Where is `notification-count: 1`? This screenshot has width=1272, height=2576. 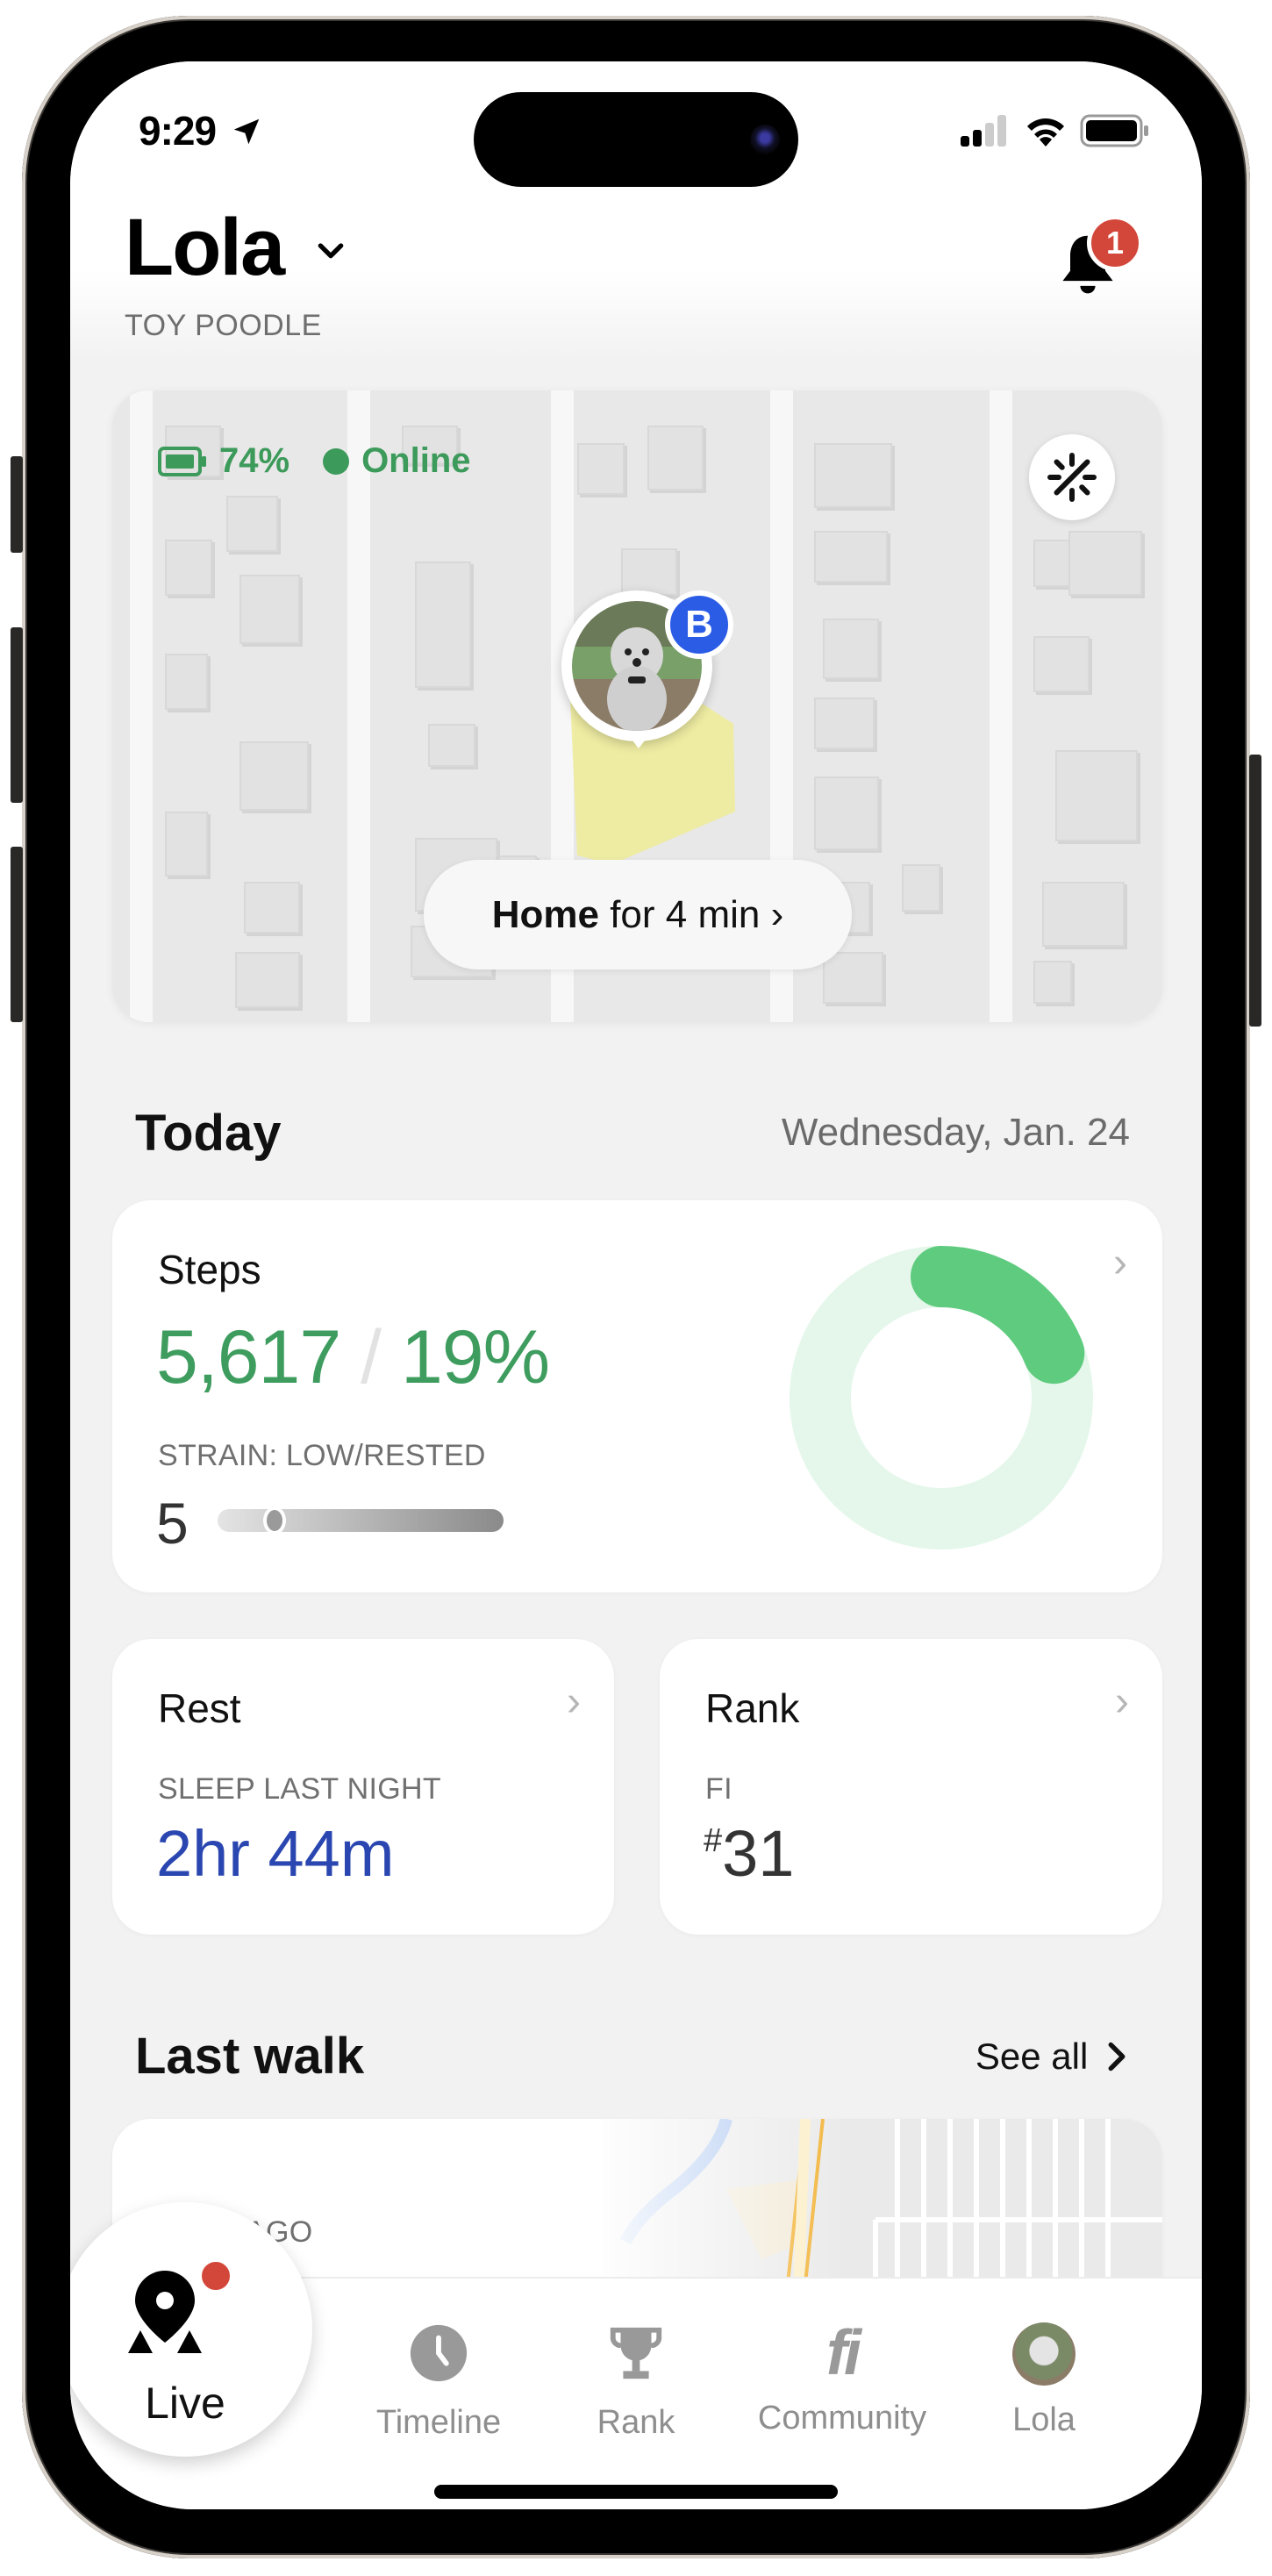
notification-count: 1 is located at coordinates (1115, 243).